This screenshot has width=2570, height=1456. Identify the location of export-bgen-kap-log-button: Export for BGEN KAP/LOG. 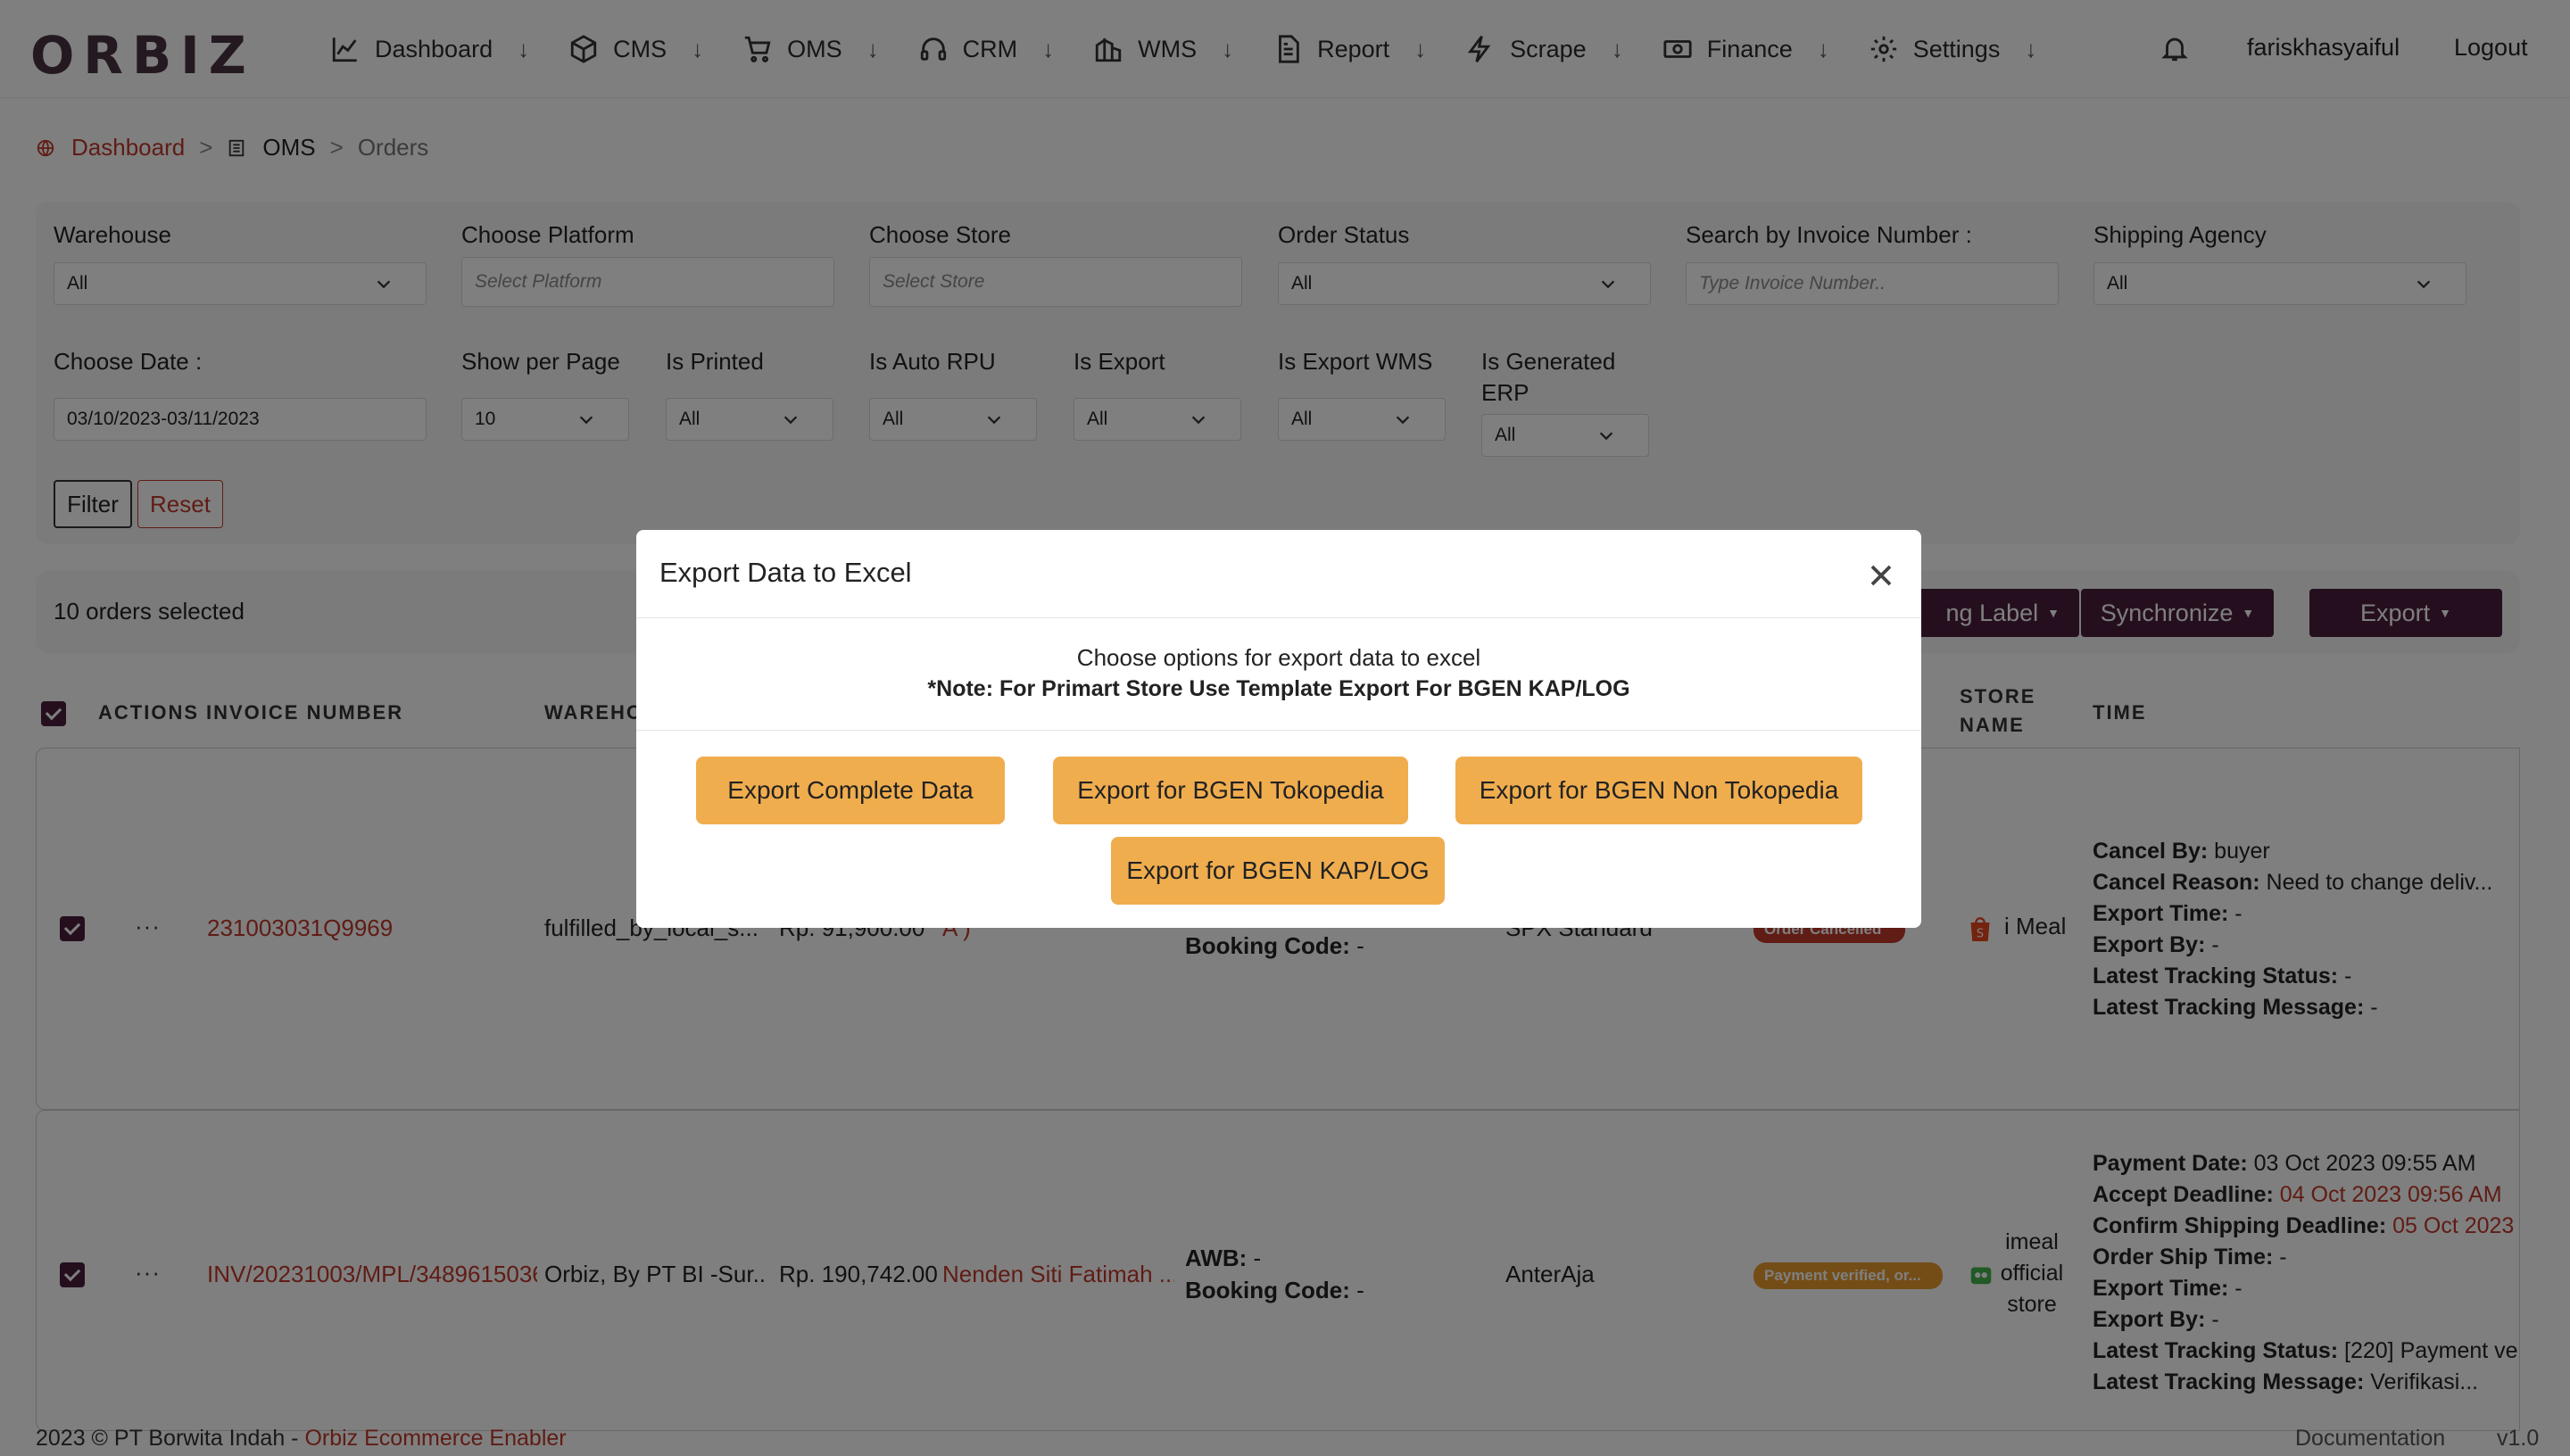
(1278, 871).